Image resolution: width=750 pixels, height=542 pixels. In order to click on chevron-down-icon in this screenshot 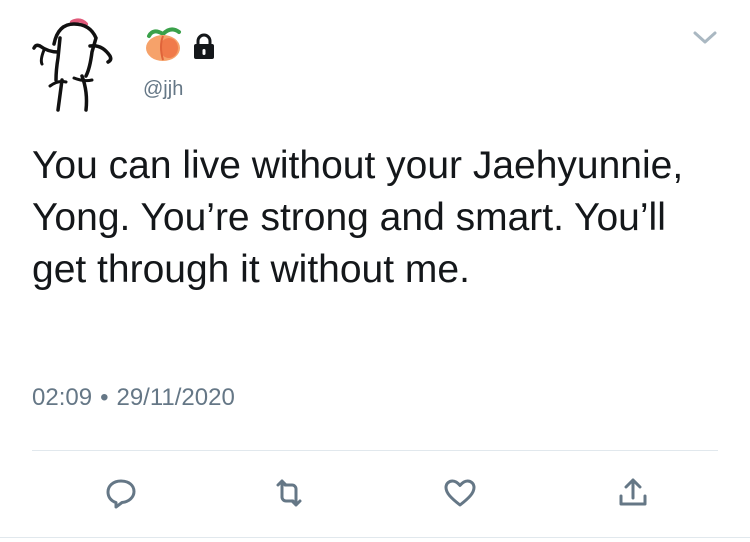, I will do `click(705, 38)`.